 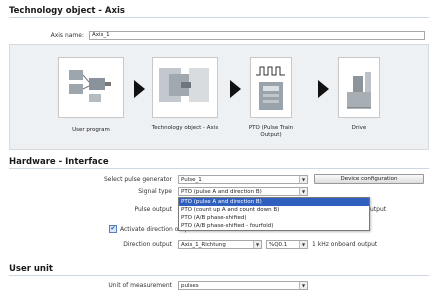 I want to click on direction-output-select: Axis_1_Richtung ▼, so click(x=220, y=244).